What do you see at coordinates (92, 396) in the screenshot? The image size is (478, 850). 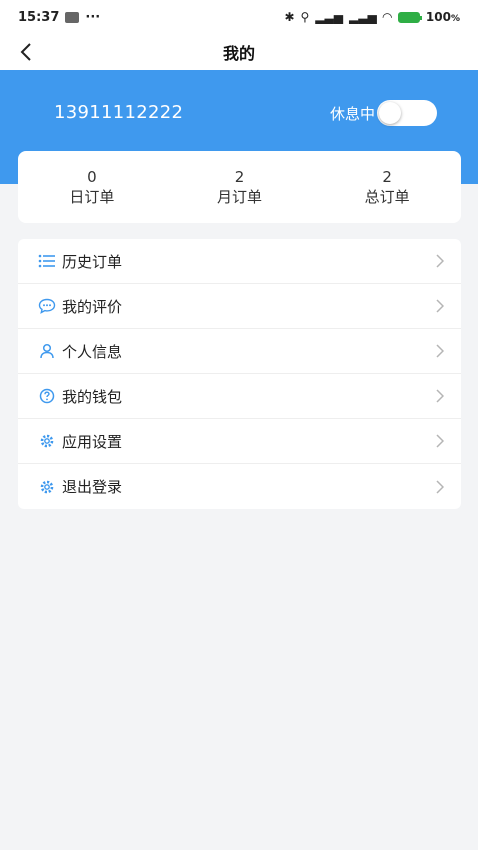 I see `menu-item-label: 我的钱包` at bounding box center [92, 396].